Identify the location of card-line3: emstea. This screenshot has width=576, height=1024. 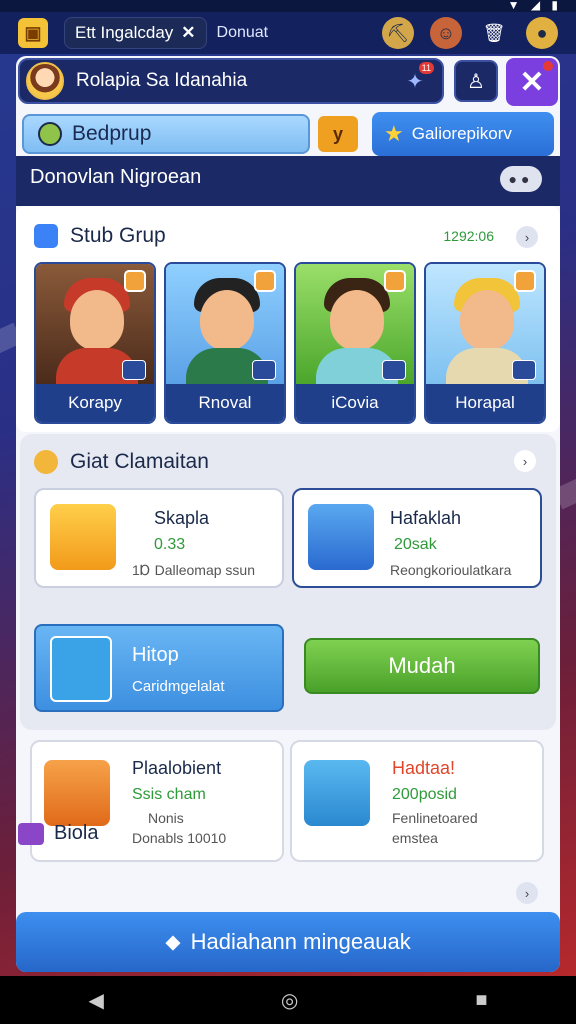
(415, 838).